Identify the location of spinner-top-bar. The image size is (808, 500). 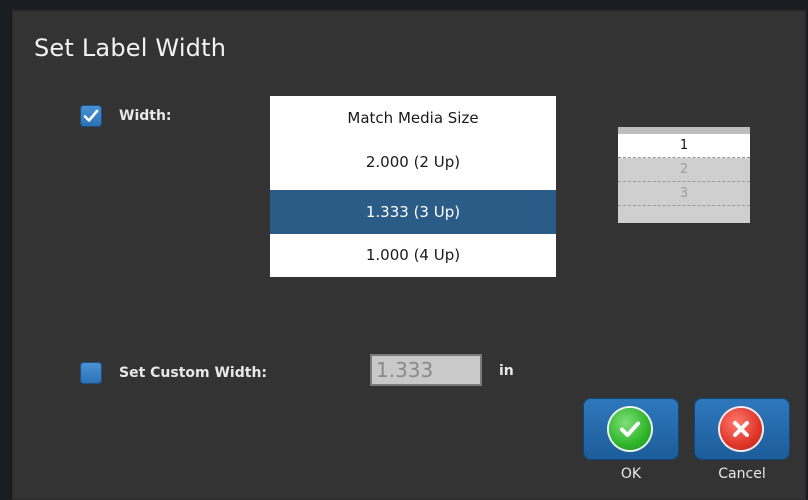
(684, 130).